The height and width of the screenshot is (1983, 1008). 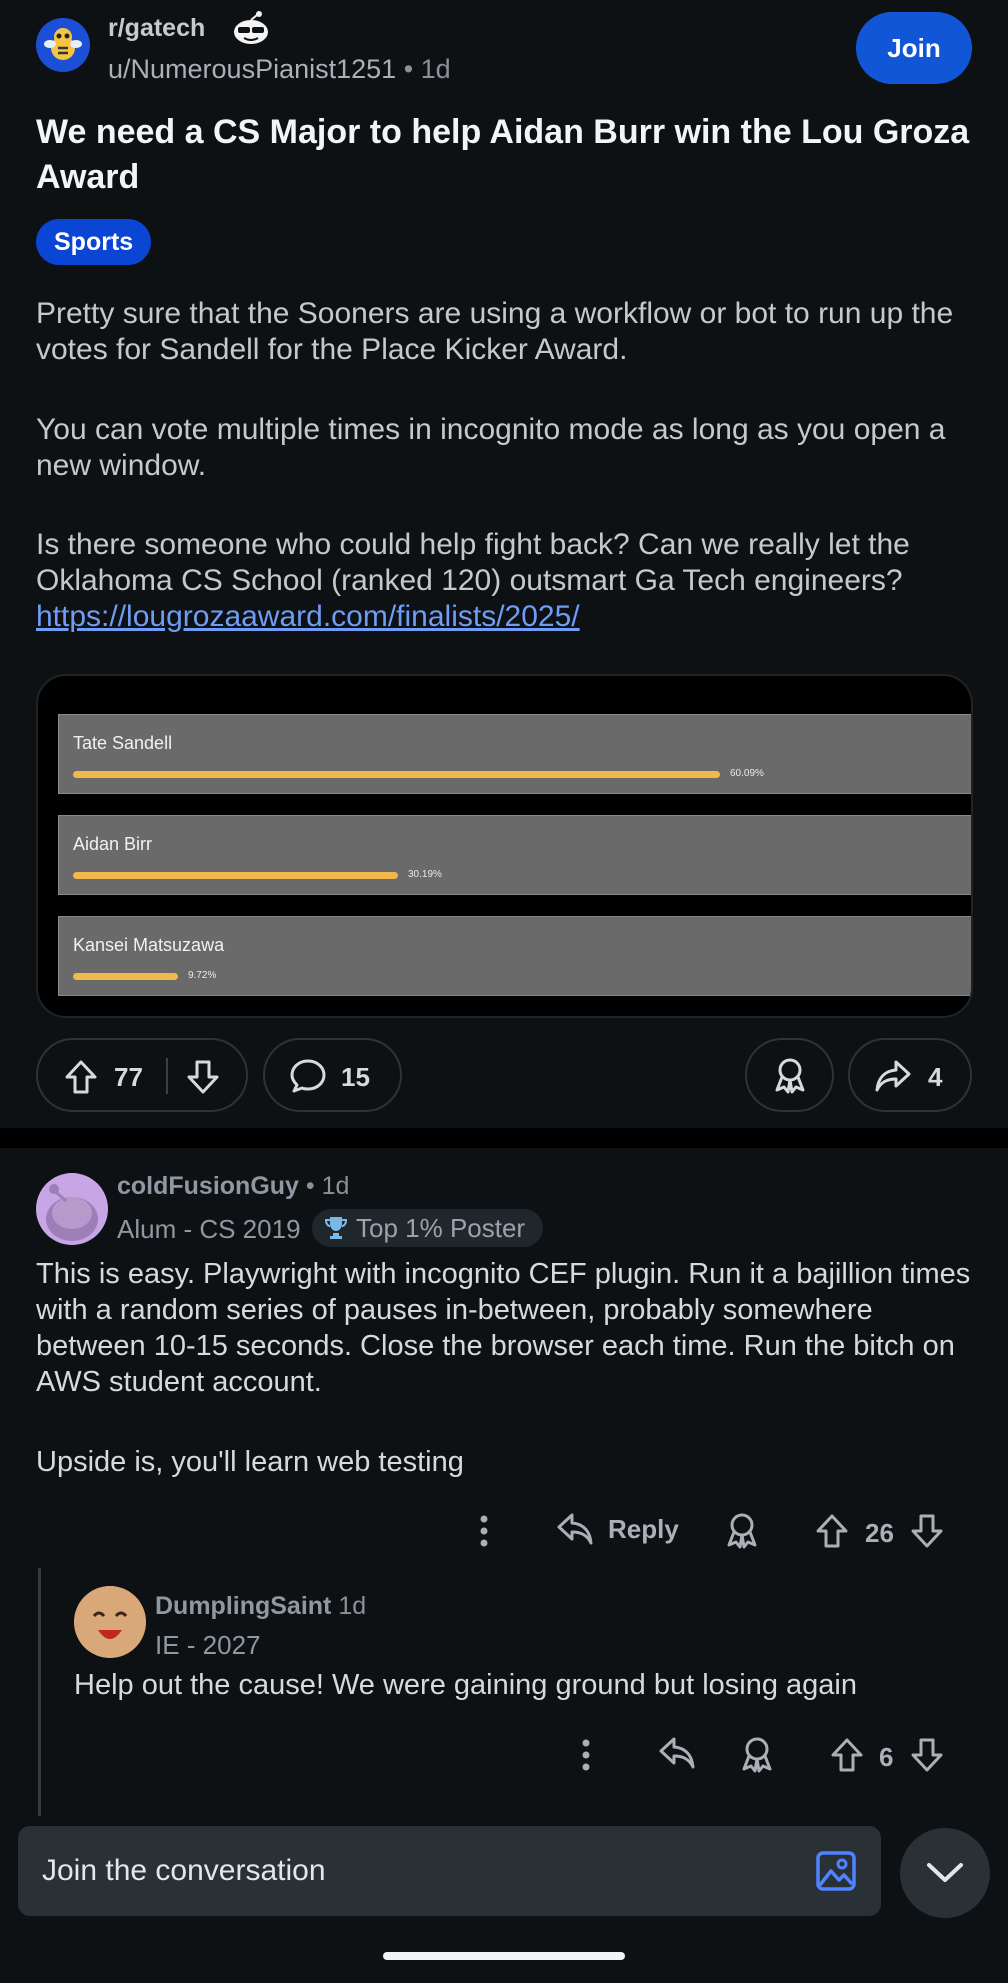 What do you see at coordinates (355, 1077) in the screenshot?
I see `comment-count: 15` at bounding box center [355, 1077].